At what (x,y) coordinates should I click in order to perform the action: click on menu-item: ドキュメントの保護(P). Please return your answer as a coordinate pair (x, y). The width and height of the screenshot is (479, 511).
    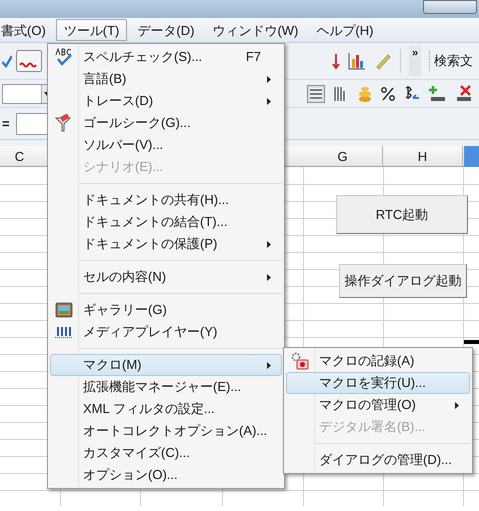
    Looking at the image, I should click on (166, 244).